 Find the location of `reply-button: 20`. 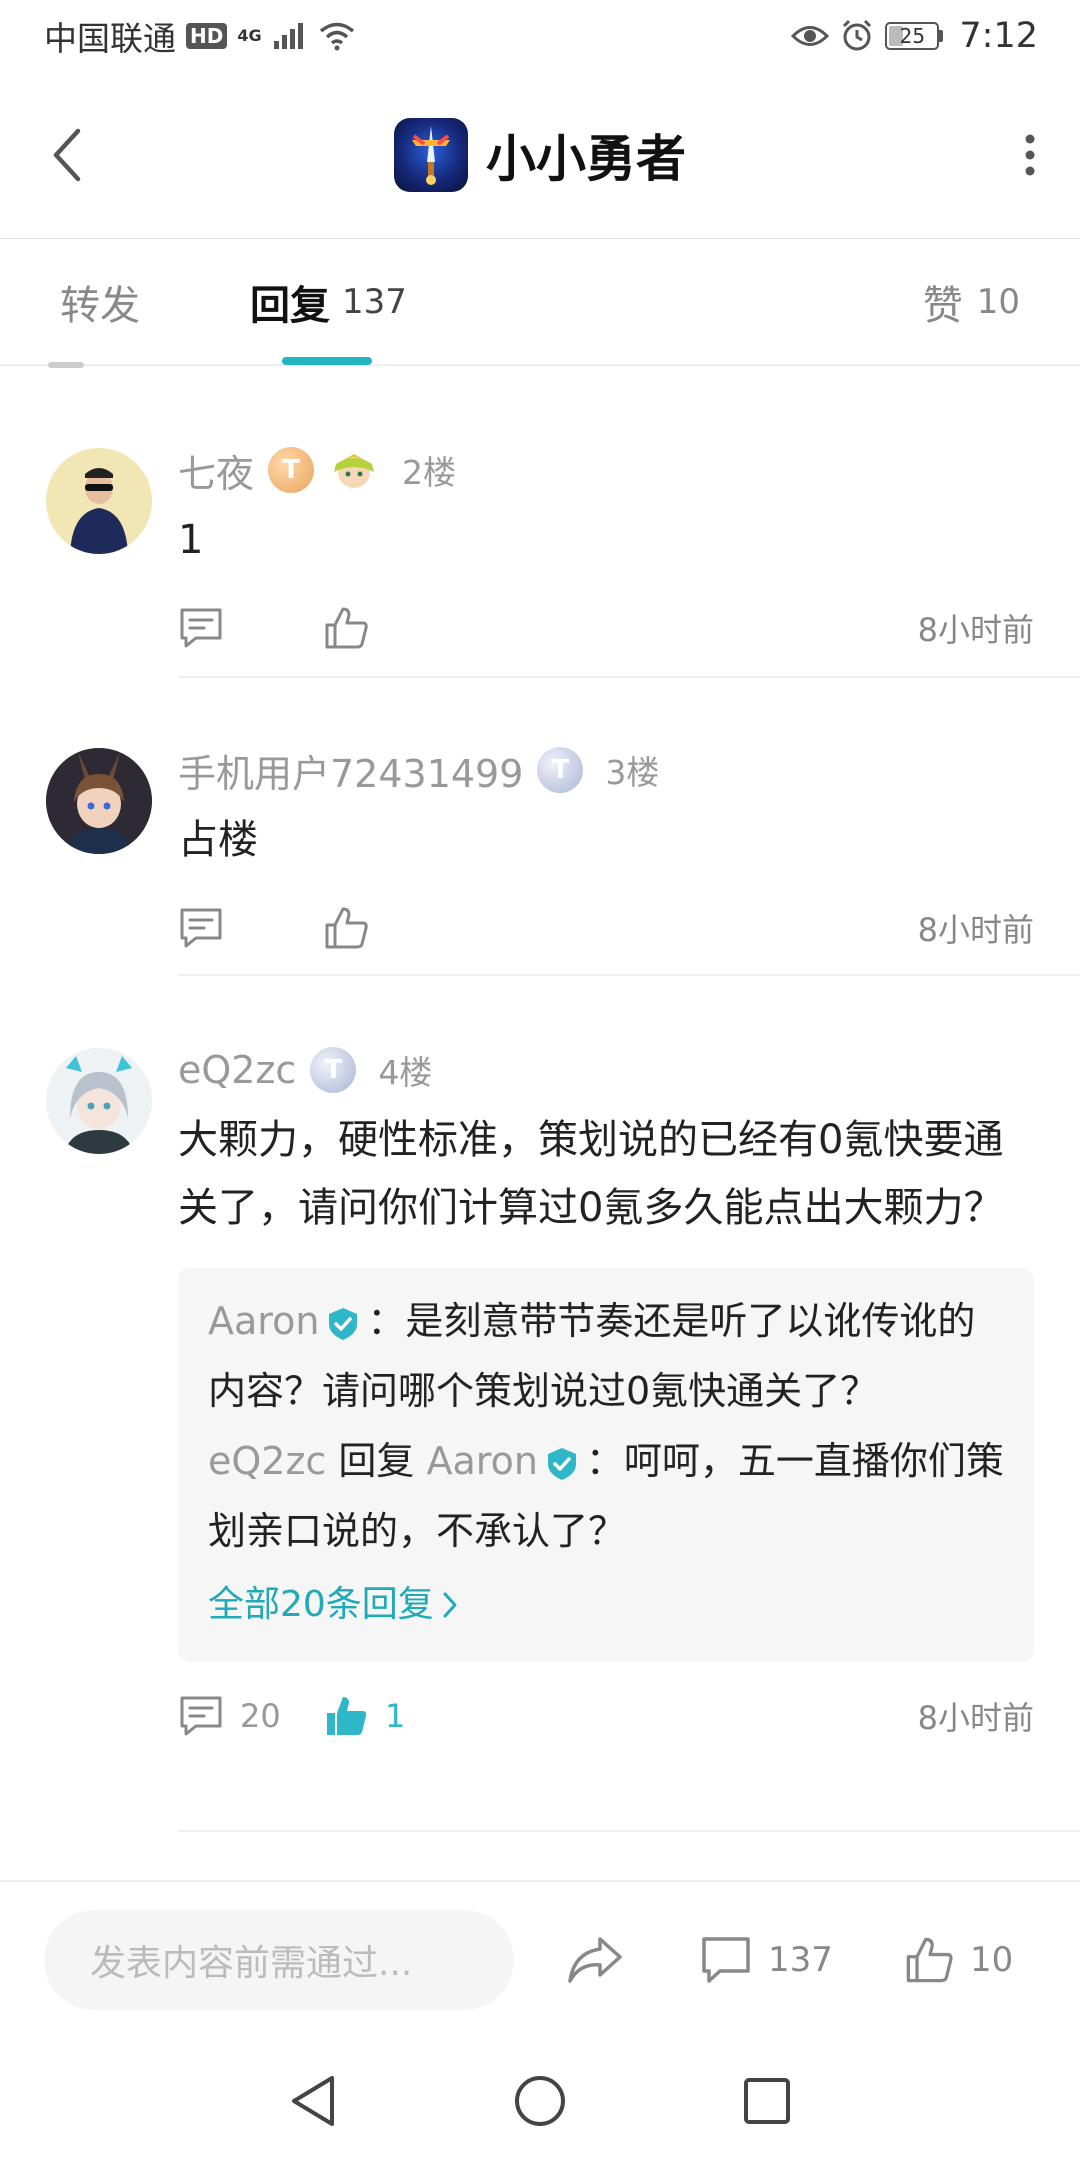

reply-button: 20 is located at coordinates (229, 1716).